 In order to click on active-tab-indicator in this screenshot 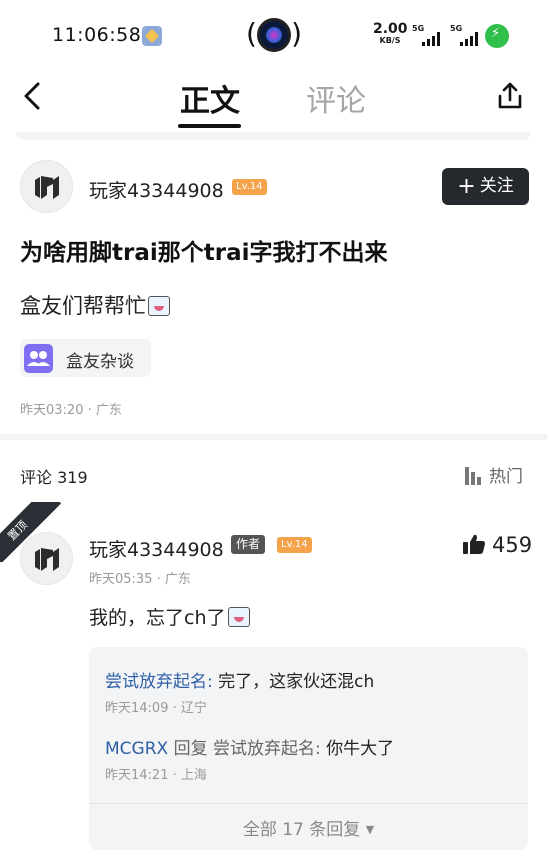, I will do `click(209, 126)`.